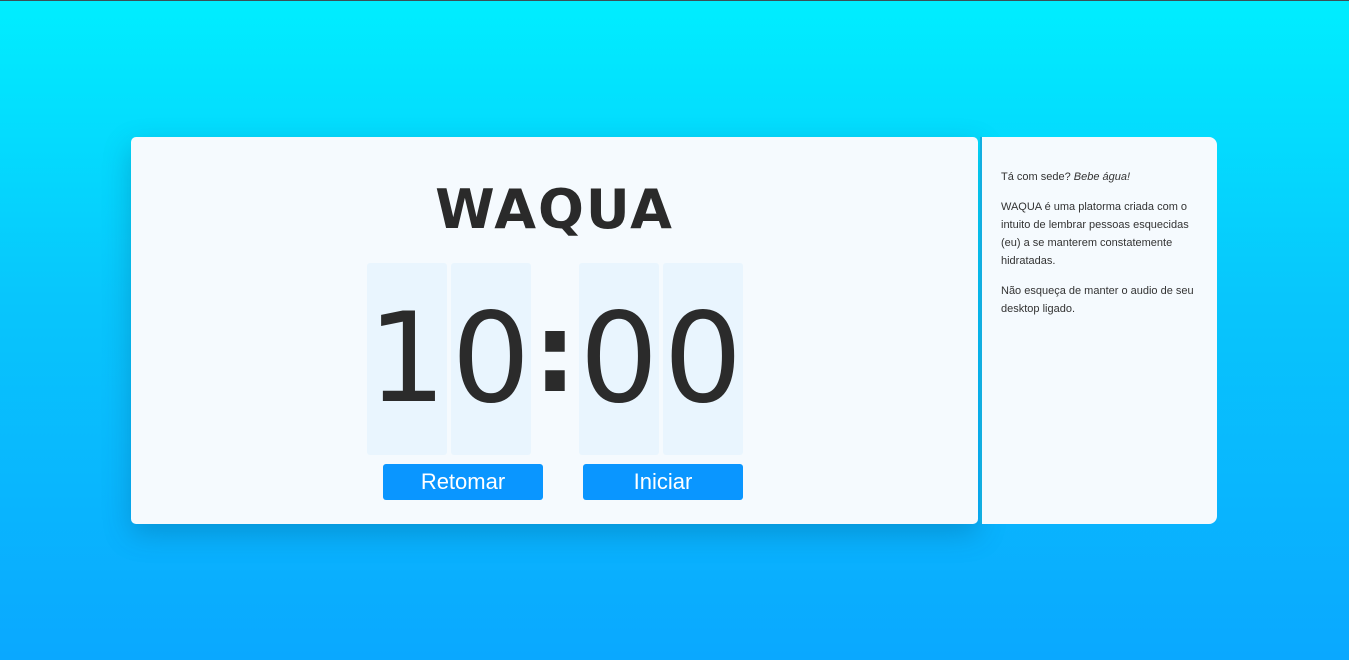 The height and width of the screenshot is (660, 1349). What do you see at coordinates (619, 359) in the screenshot?
I see `seconds-tens-digit: 0` at bounding box center [619, 359].